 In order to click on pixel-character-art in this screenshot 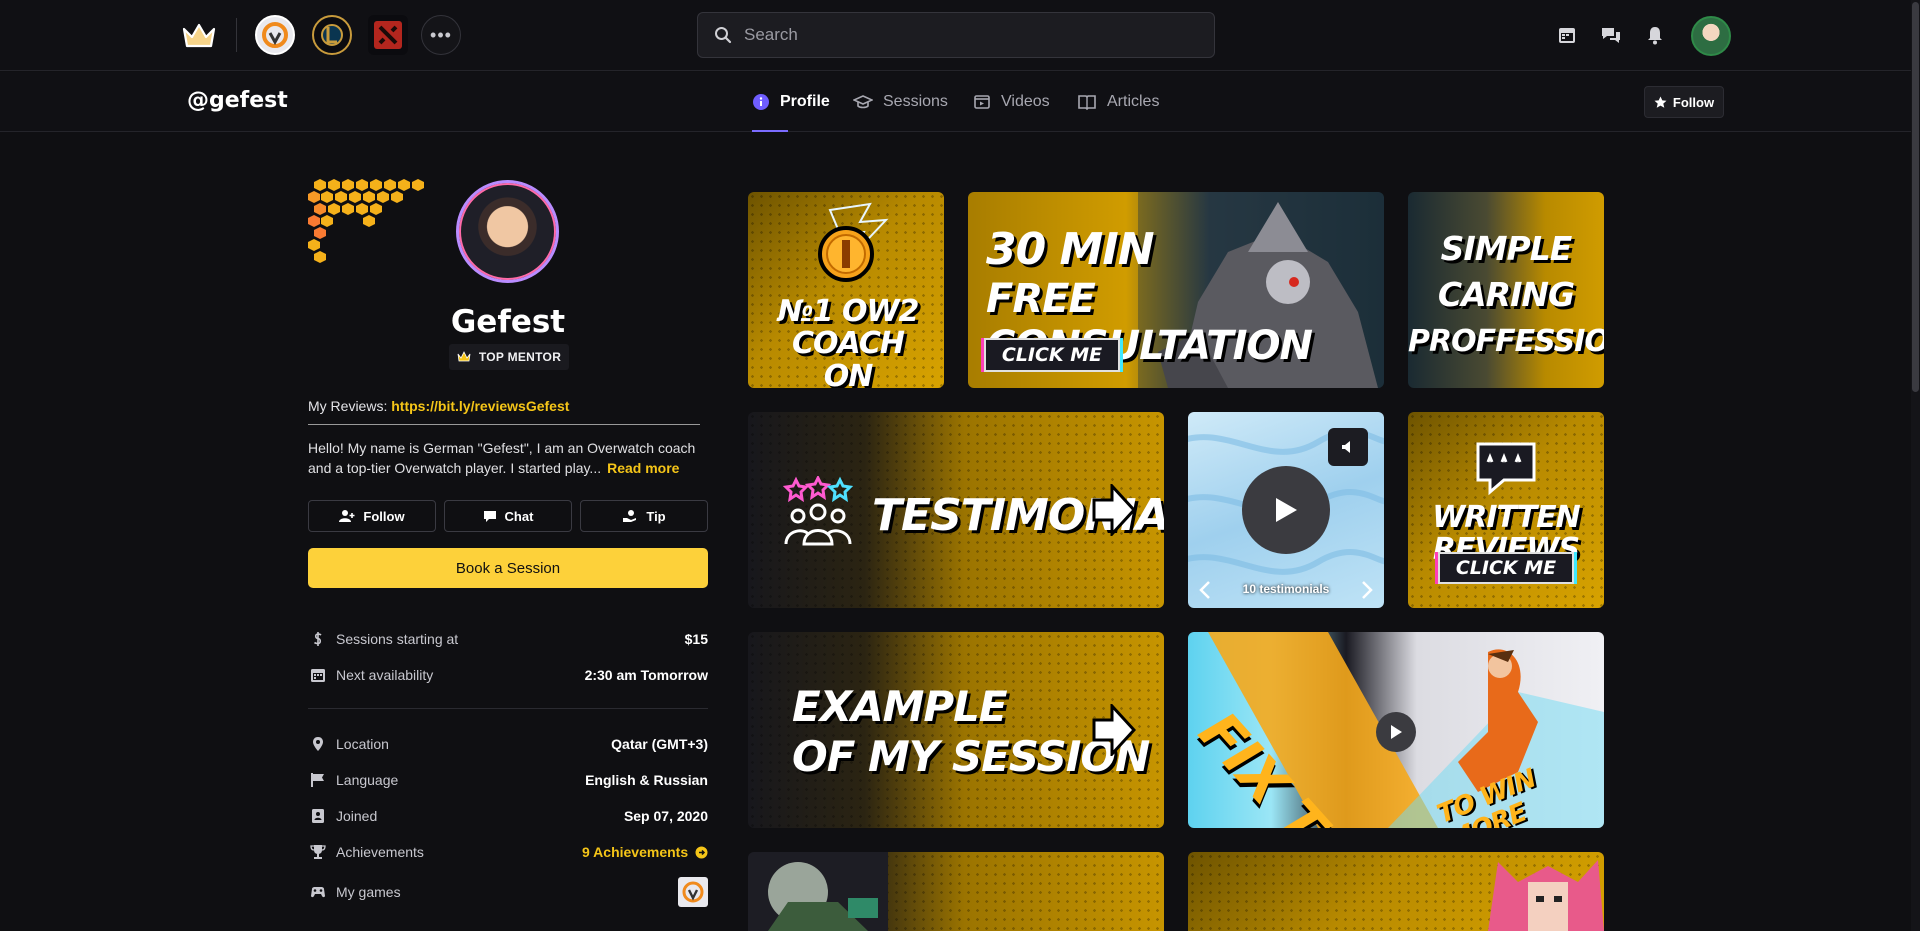, I will do `click(818, 891)`.